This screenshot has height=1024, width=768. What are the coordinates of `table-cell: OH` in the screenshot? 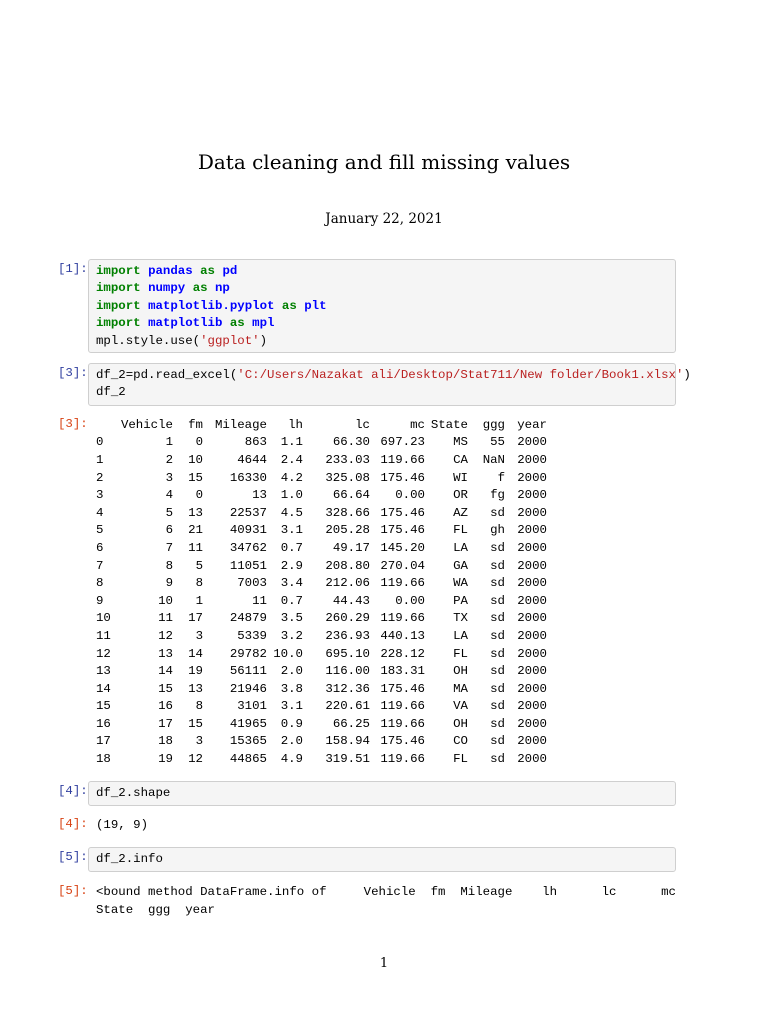 It's located at (460, 723).